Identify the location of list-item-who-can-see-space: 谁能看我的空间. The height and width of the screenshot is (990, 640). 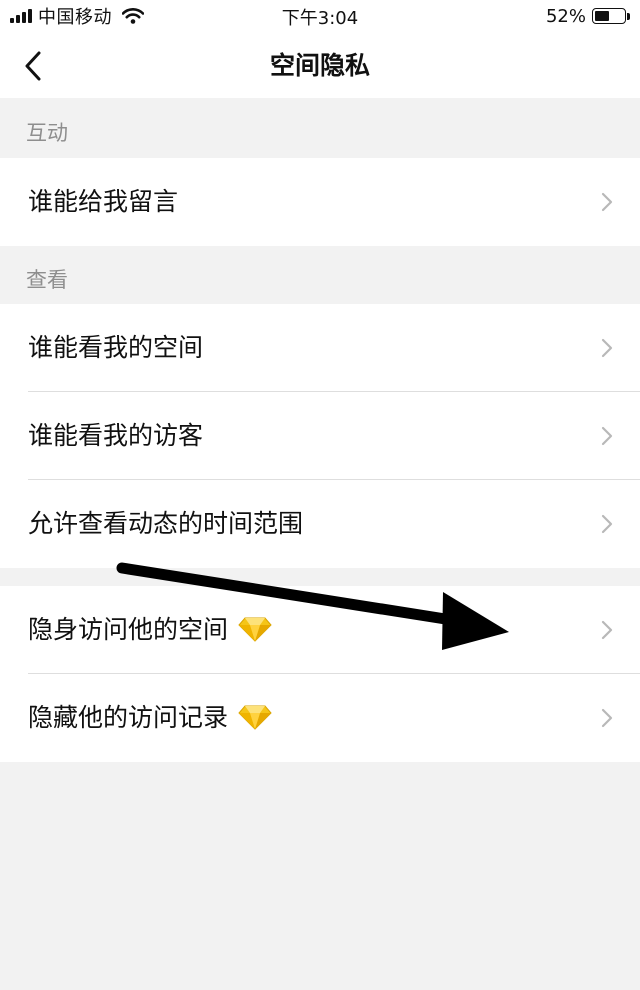
(320, 348).